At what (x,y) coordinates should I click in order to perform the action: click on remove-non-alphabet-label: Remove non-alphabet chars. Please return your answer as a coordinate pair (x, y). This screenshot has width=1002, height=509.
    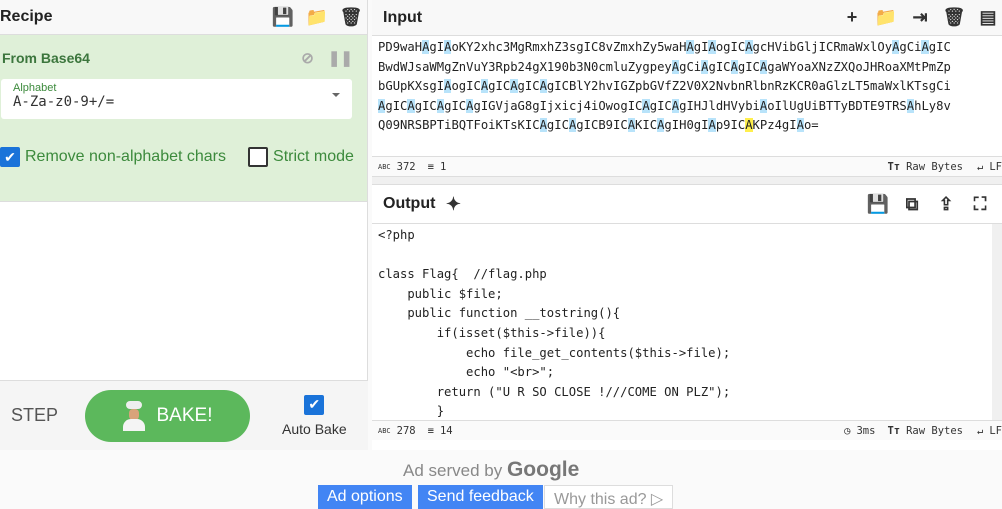
    Looking at the image, I should click on (126, 156).